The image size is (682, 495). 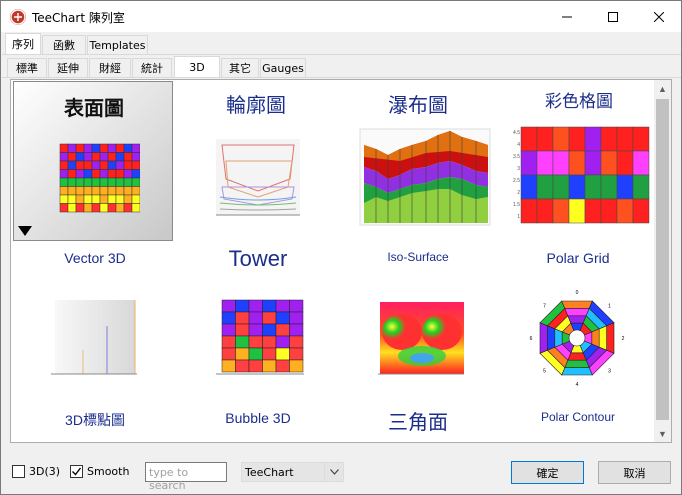 I want to click on color-grid-thumbnail, so click(x=585, y=175).